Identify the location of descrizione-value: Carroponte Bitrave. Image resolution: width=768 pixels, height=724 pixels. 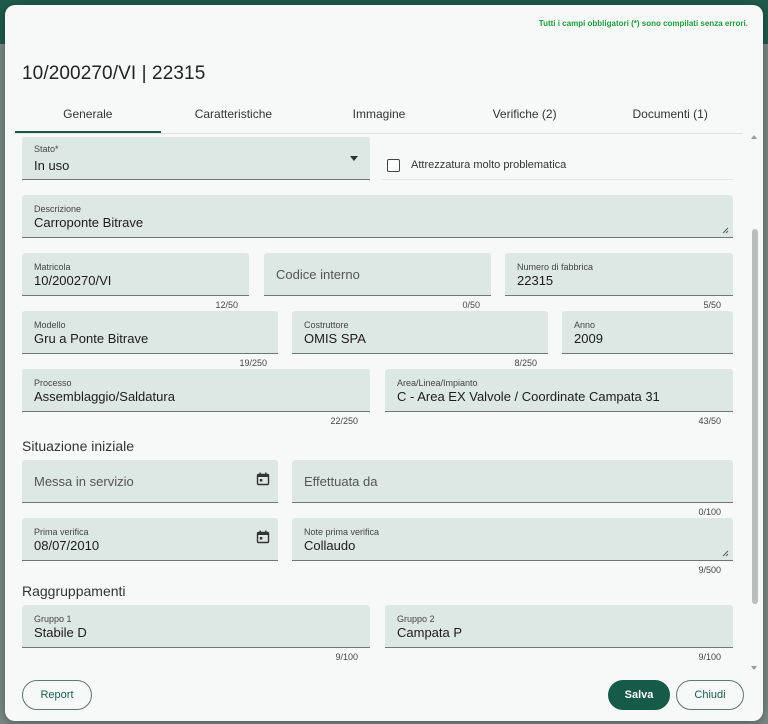
(89, 222).